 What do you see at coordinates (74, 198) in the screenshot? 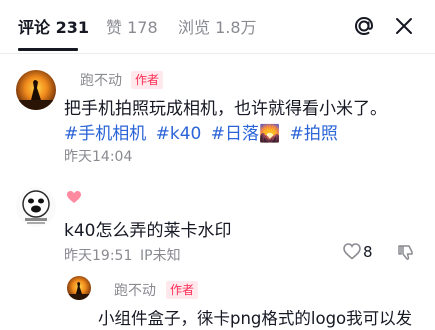
I see `heart-icon` at bounding box center [74, 198].